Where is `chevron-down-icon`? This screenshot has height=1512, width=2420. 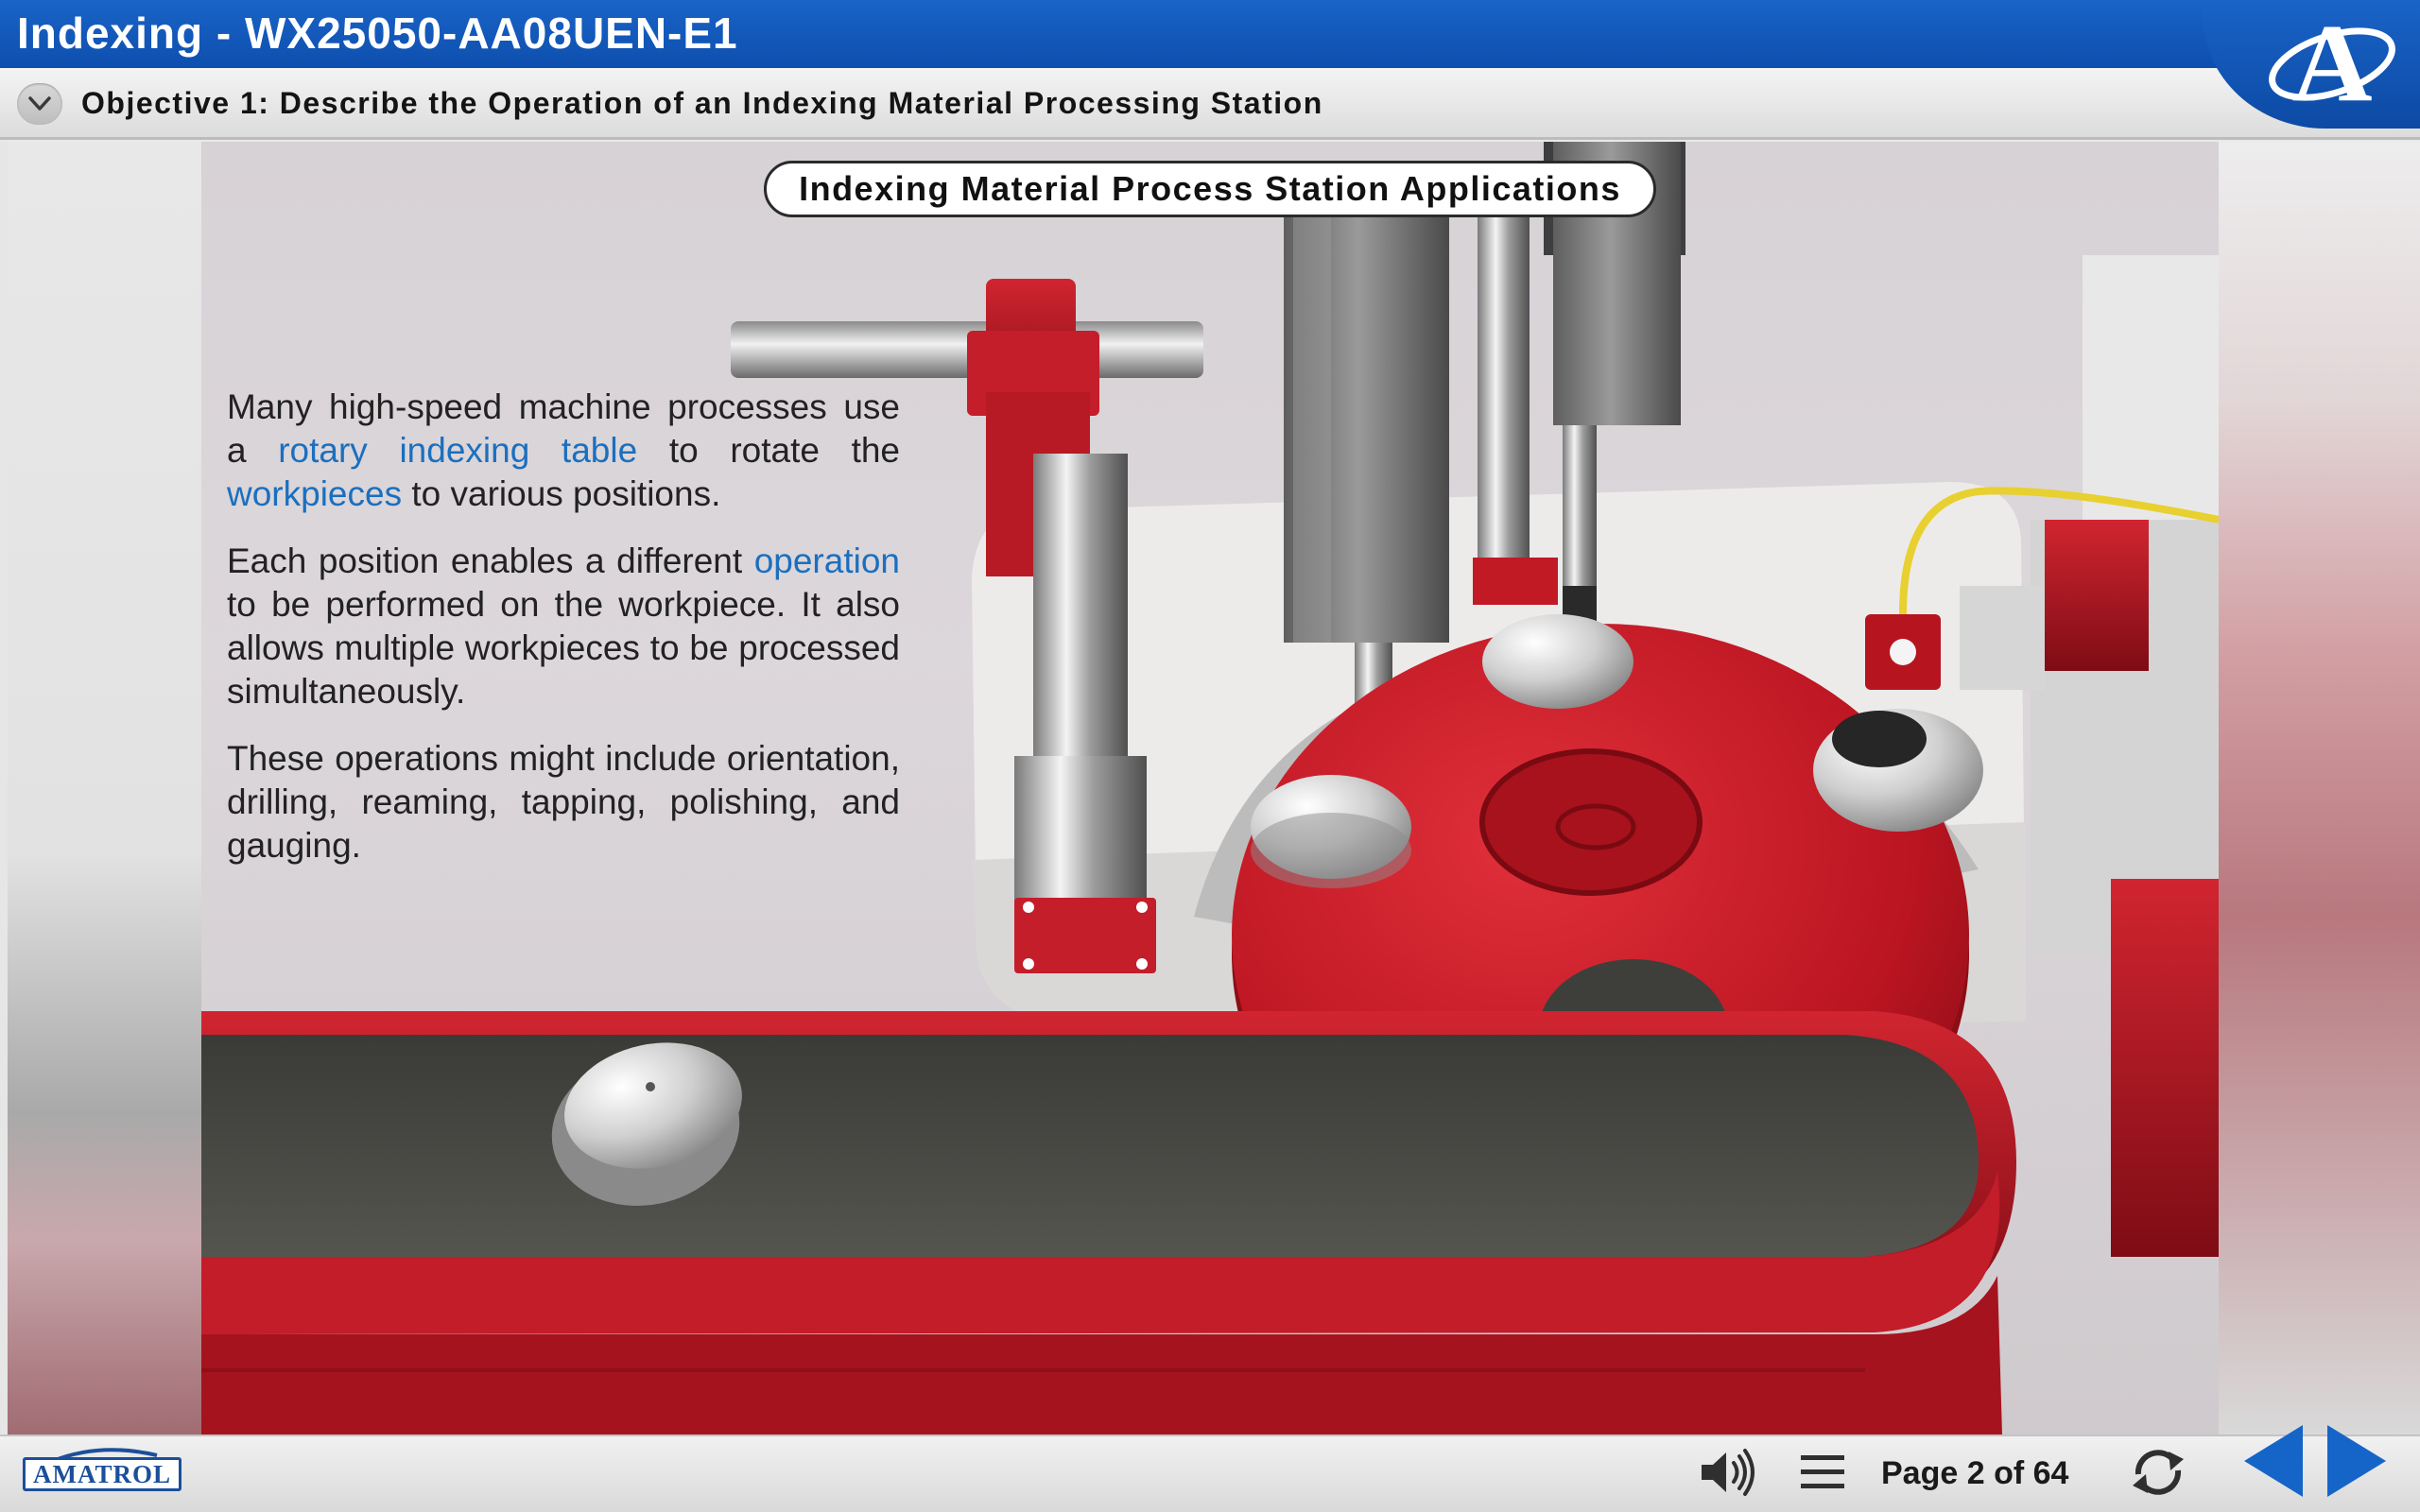 chevron-down-icon is located at coordinates (39, 103).